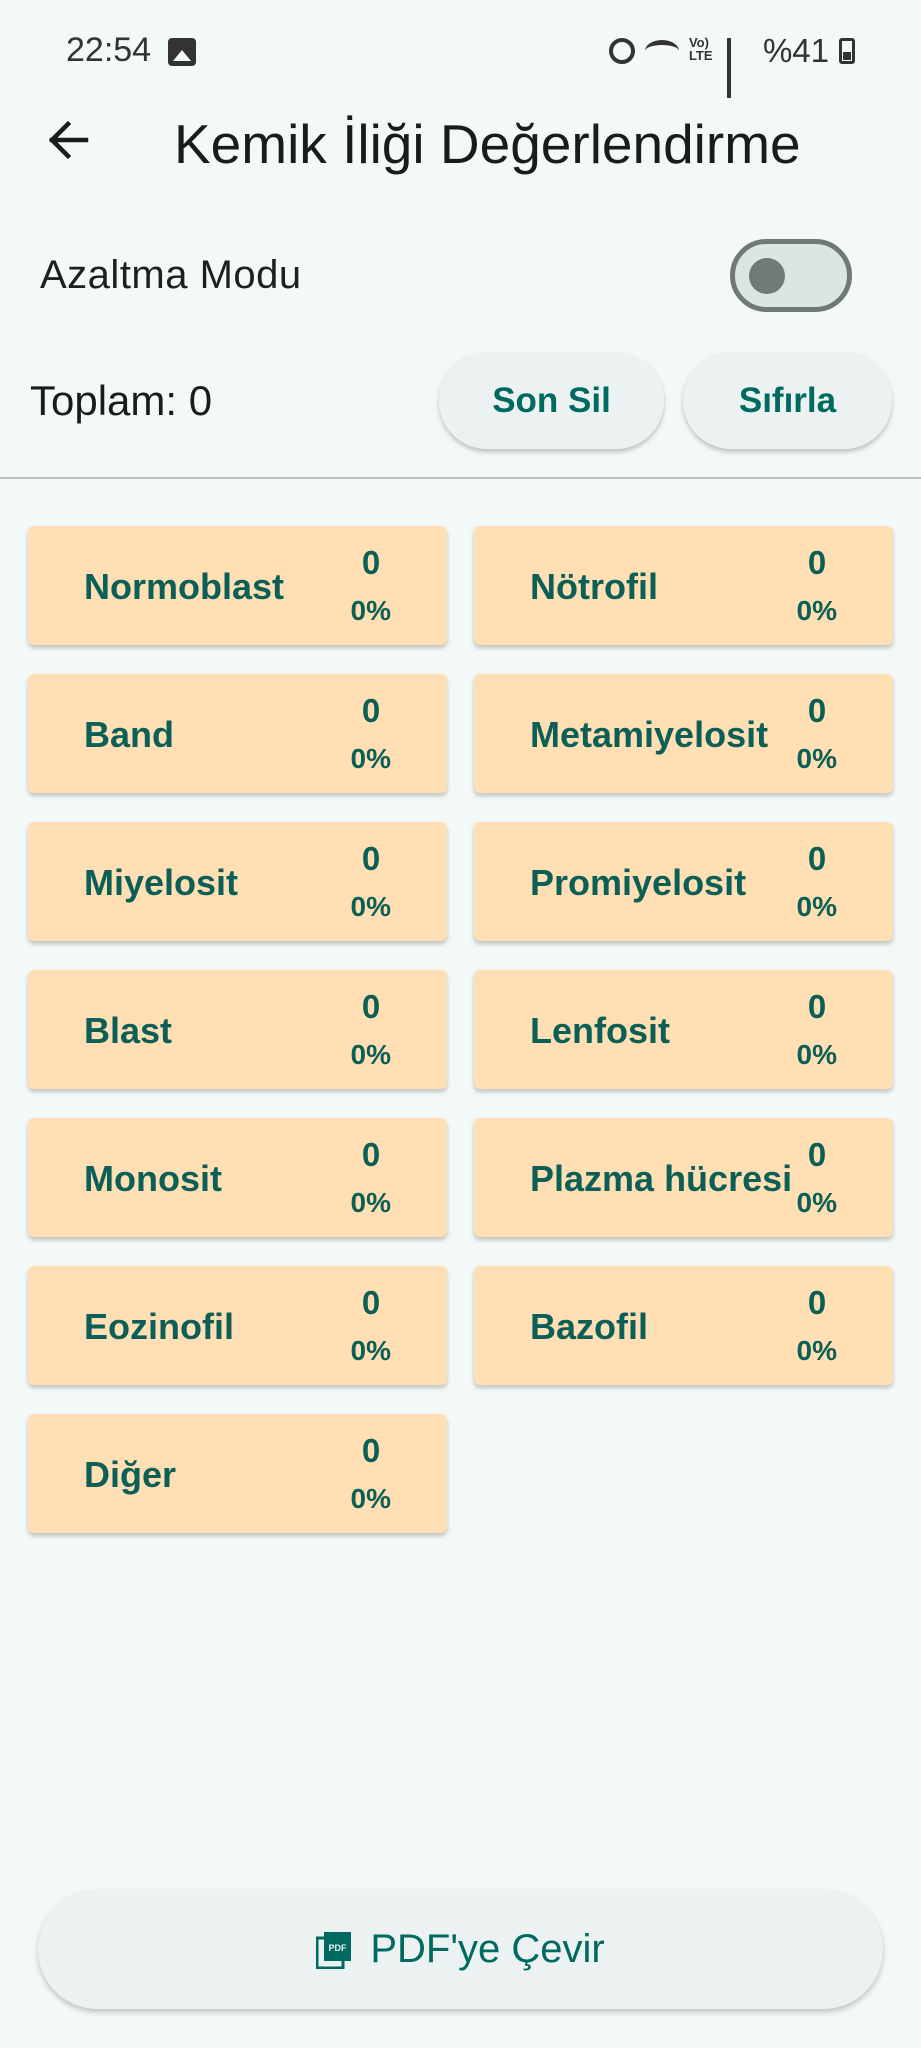 The height and width of the screenshot is (2048, 921). What do you see at coordinates (121, 400) in the screenshot?
I see `total-count: Toplam: 0` at bounding box center [121, 400].